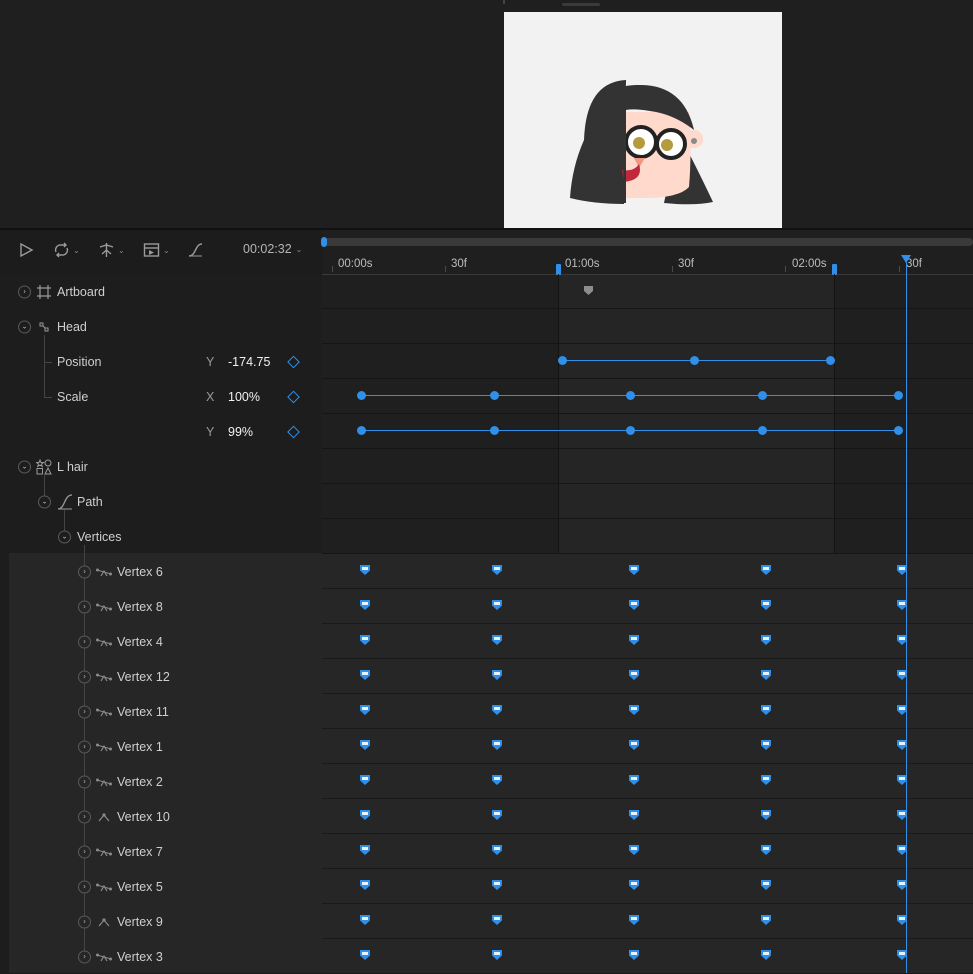  Describe the element at coordinates (161, 396) in the screenshot. I see `property-row-scale-x: Scale X 100%` at that location.